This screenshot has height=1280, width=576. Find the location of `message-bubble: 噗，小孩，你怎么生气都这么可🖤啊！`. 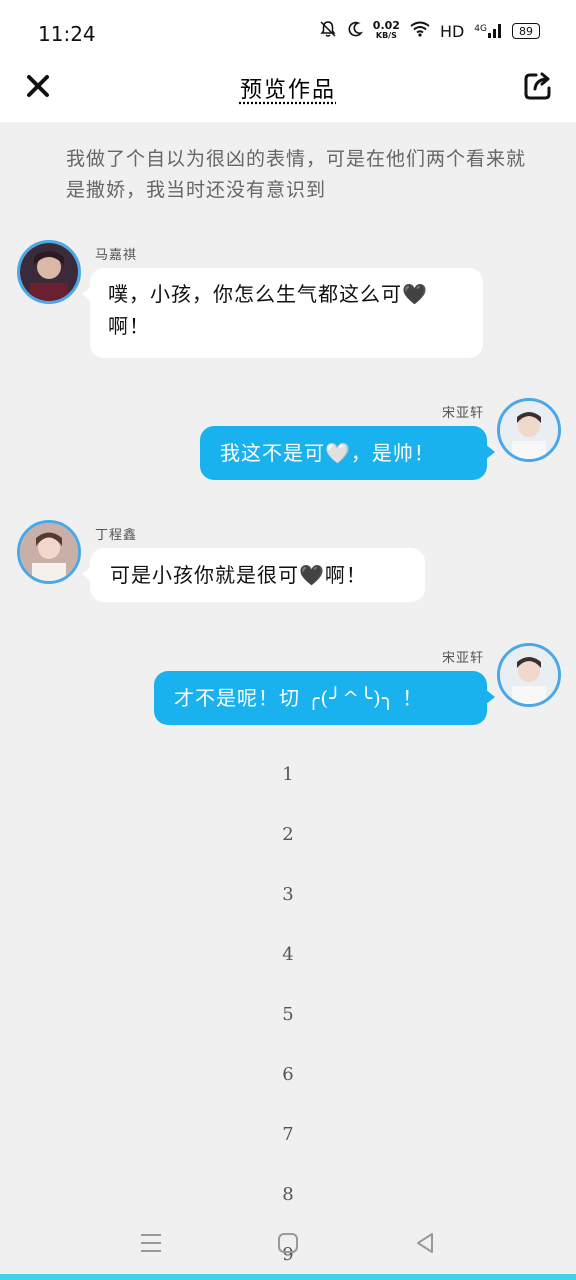

message-bubble: 噗，小孩，你怎么生气都这么可🖤啊！ is located at coordinates (282, 313).